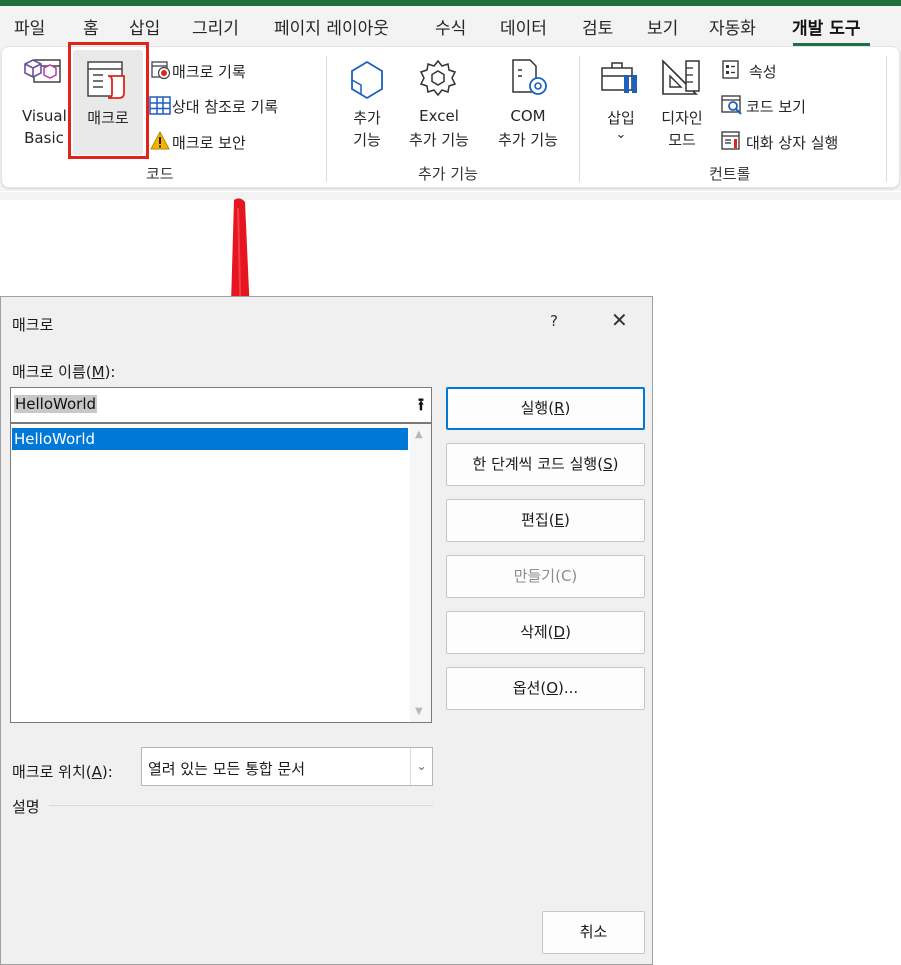  What do you see at coordinates (209, 142) in the screenshot?
I see `macro-security-label: 매크로 보안` at bounding box center [209, 142].